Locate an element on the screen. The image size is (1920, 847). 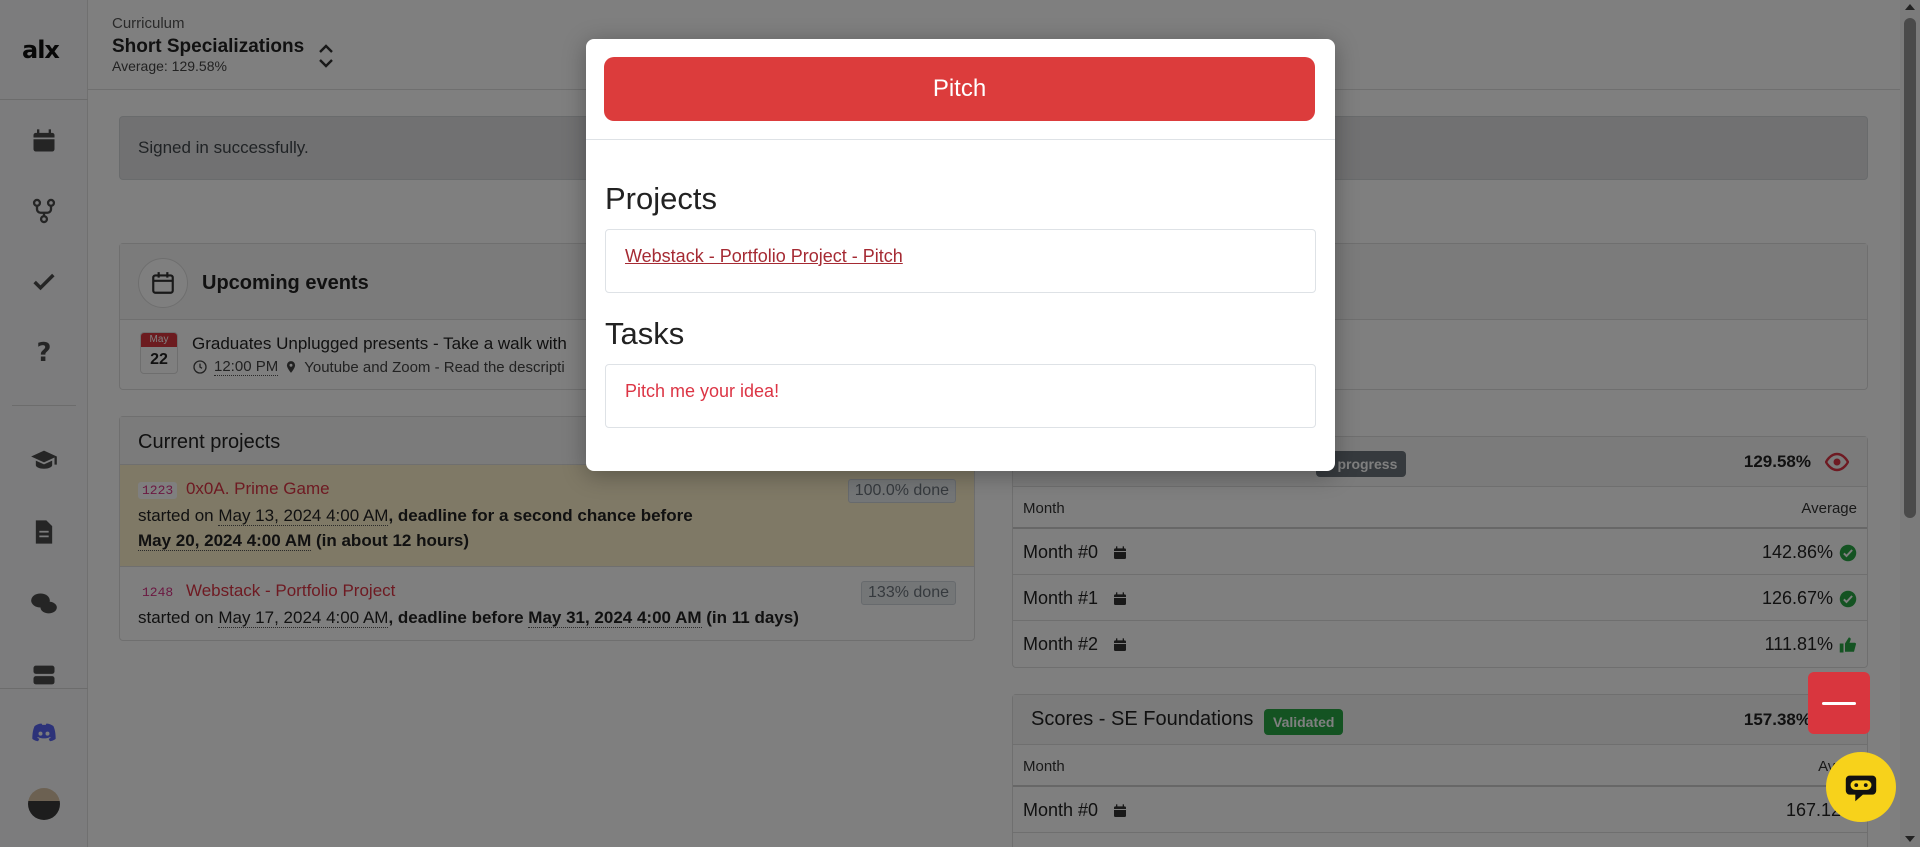
scroll-down-arrow is located at coordinates (1910, 839).